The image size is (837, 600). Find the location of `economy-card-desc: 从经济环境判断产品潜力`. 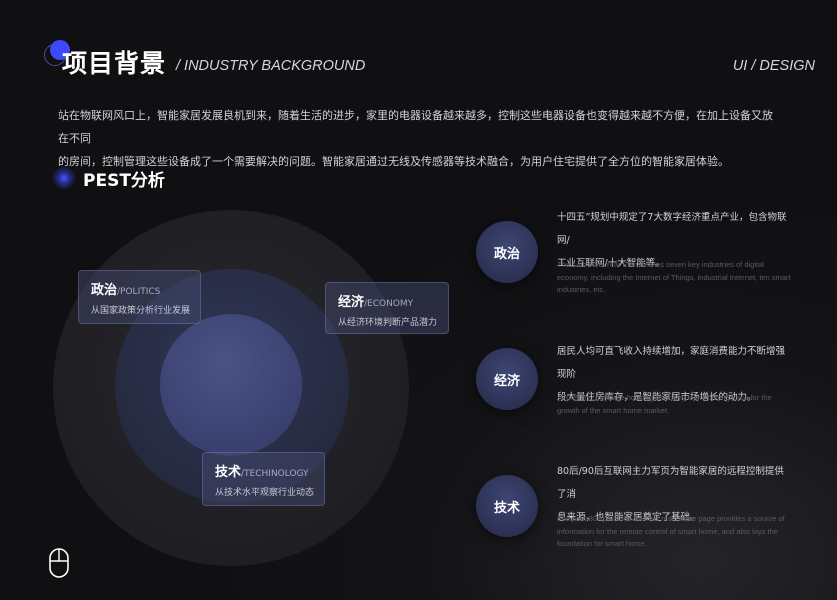

economy-card-desc: 从经济环境判断产品潜力 is located at coordinates (388, 323).